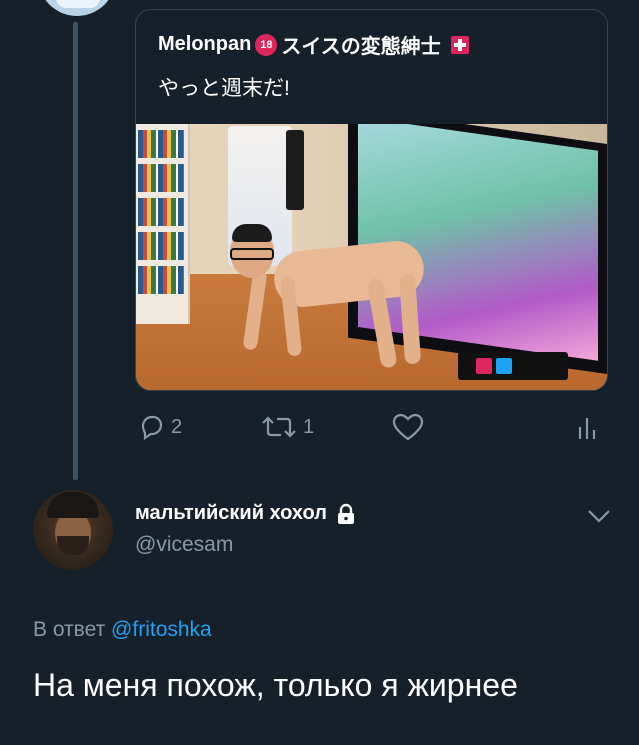 This screenshot has width=639, height=745. I want to click on reply-icon, so click(152, 428).